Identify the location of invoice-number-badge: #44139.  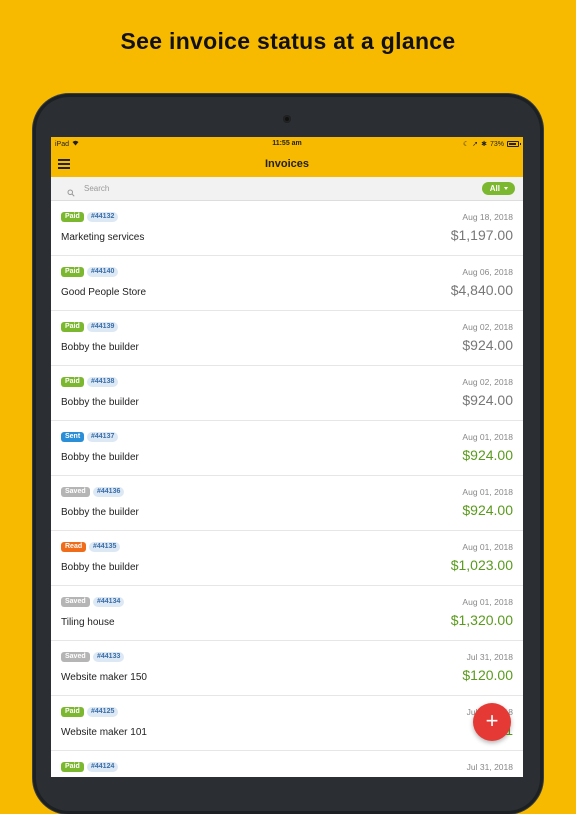
(103, 327).